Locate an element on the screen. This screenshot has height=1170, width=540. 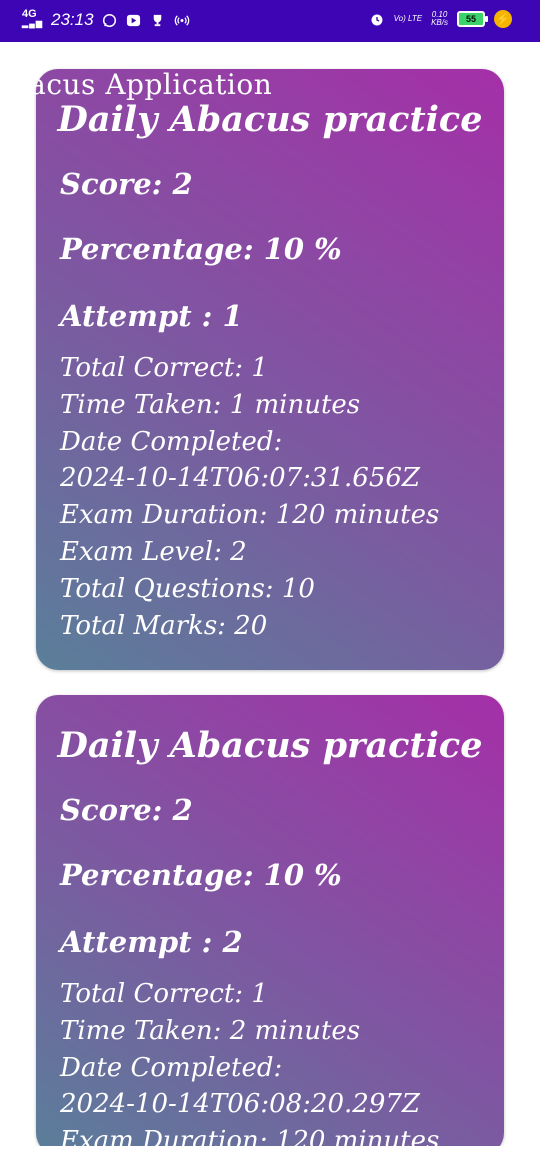
charging-icon: ⚡ is located at coordinates (503, 19).